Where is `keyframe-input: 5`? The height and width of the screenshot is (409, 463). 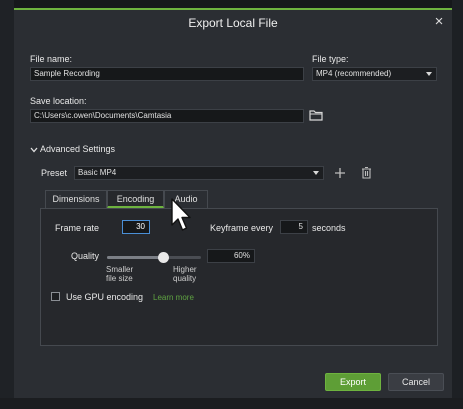
keyframe-input: 5 is located at coordinates (294, 227).